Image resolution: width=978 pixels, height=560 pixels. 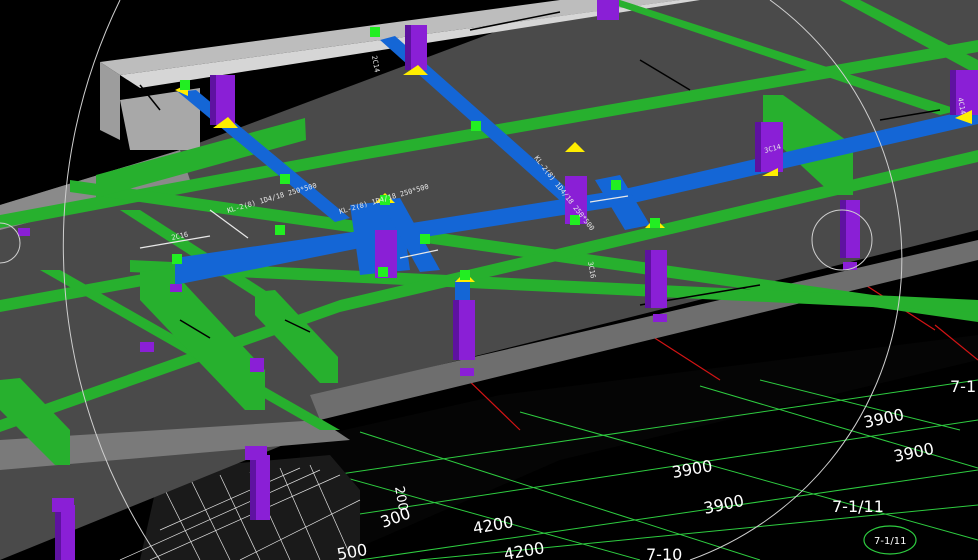 What do you see at coordinates (664, 552) in the screenshot?
I see `dim-7-10: 7-10` at bounding box center [664, 552].